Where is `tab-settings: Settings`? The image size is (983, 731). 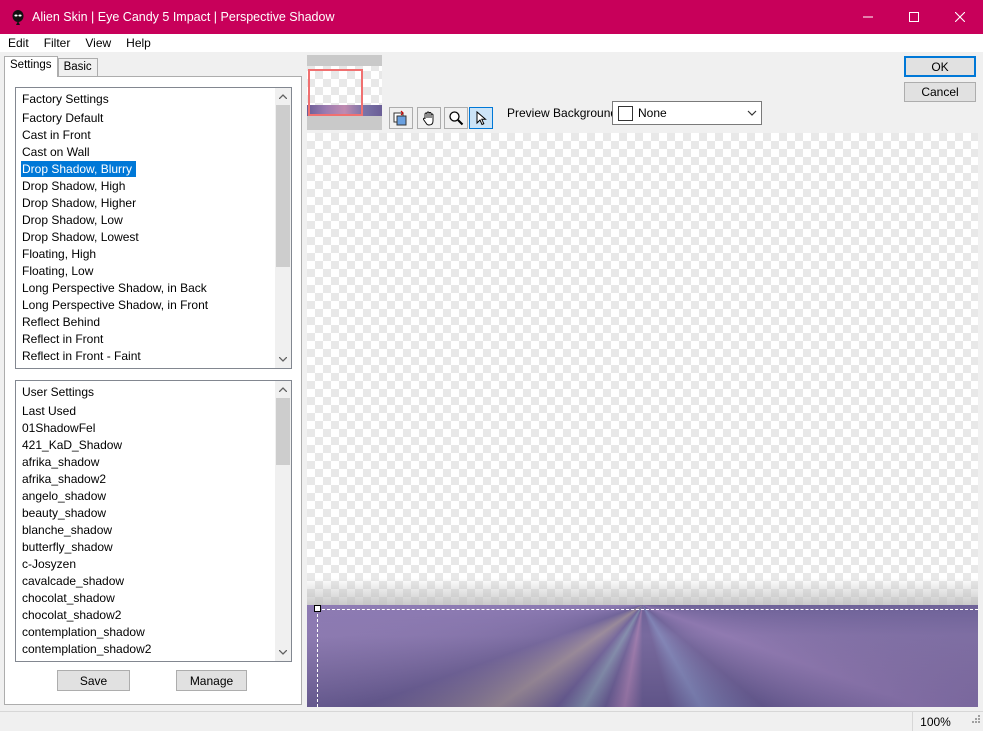 tab-settings: Settings is located at coordinates (31, 66).